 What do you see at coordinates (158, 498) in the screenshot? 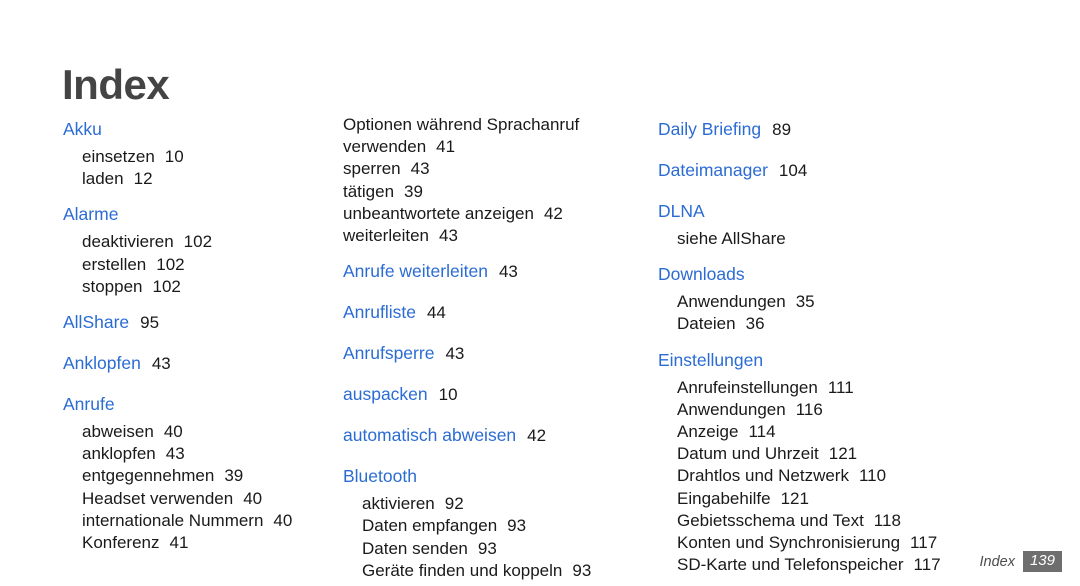
I see `index-subentry-term: Headset verwenden` at bounding box center [158, 498].